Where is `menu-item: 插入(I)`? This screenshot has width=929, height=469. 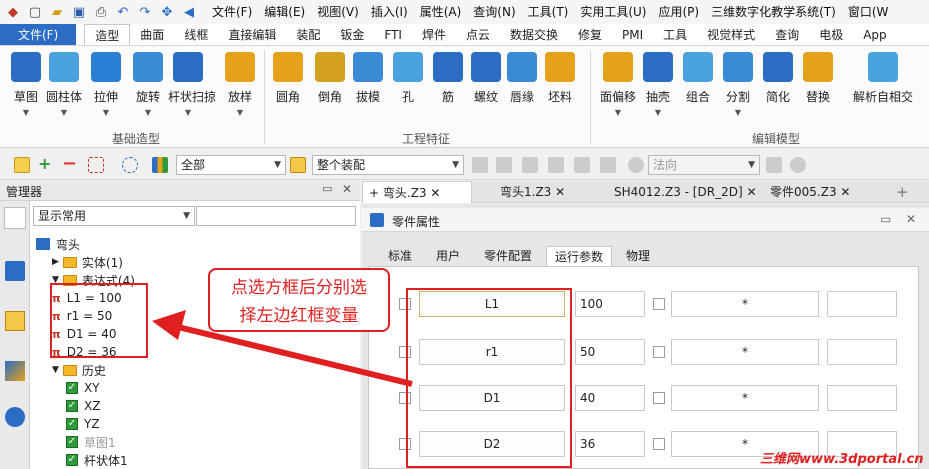 menu-item: 插入(I) is located at coordinates (389, 12).